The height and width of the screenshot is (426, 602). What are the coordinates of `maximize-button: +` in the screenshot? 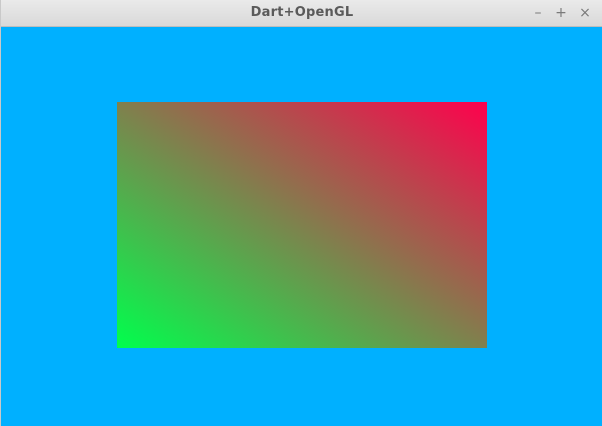 It's located at (561, 13).